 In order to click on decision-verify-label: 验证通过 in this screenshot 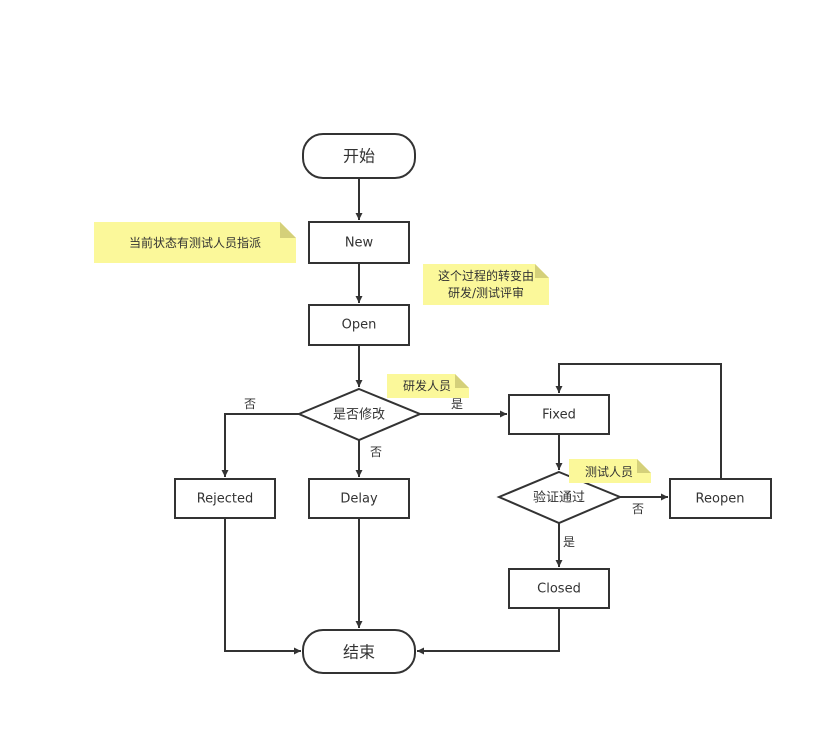, I will do `click(559, 498)`.